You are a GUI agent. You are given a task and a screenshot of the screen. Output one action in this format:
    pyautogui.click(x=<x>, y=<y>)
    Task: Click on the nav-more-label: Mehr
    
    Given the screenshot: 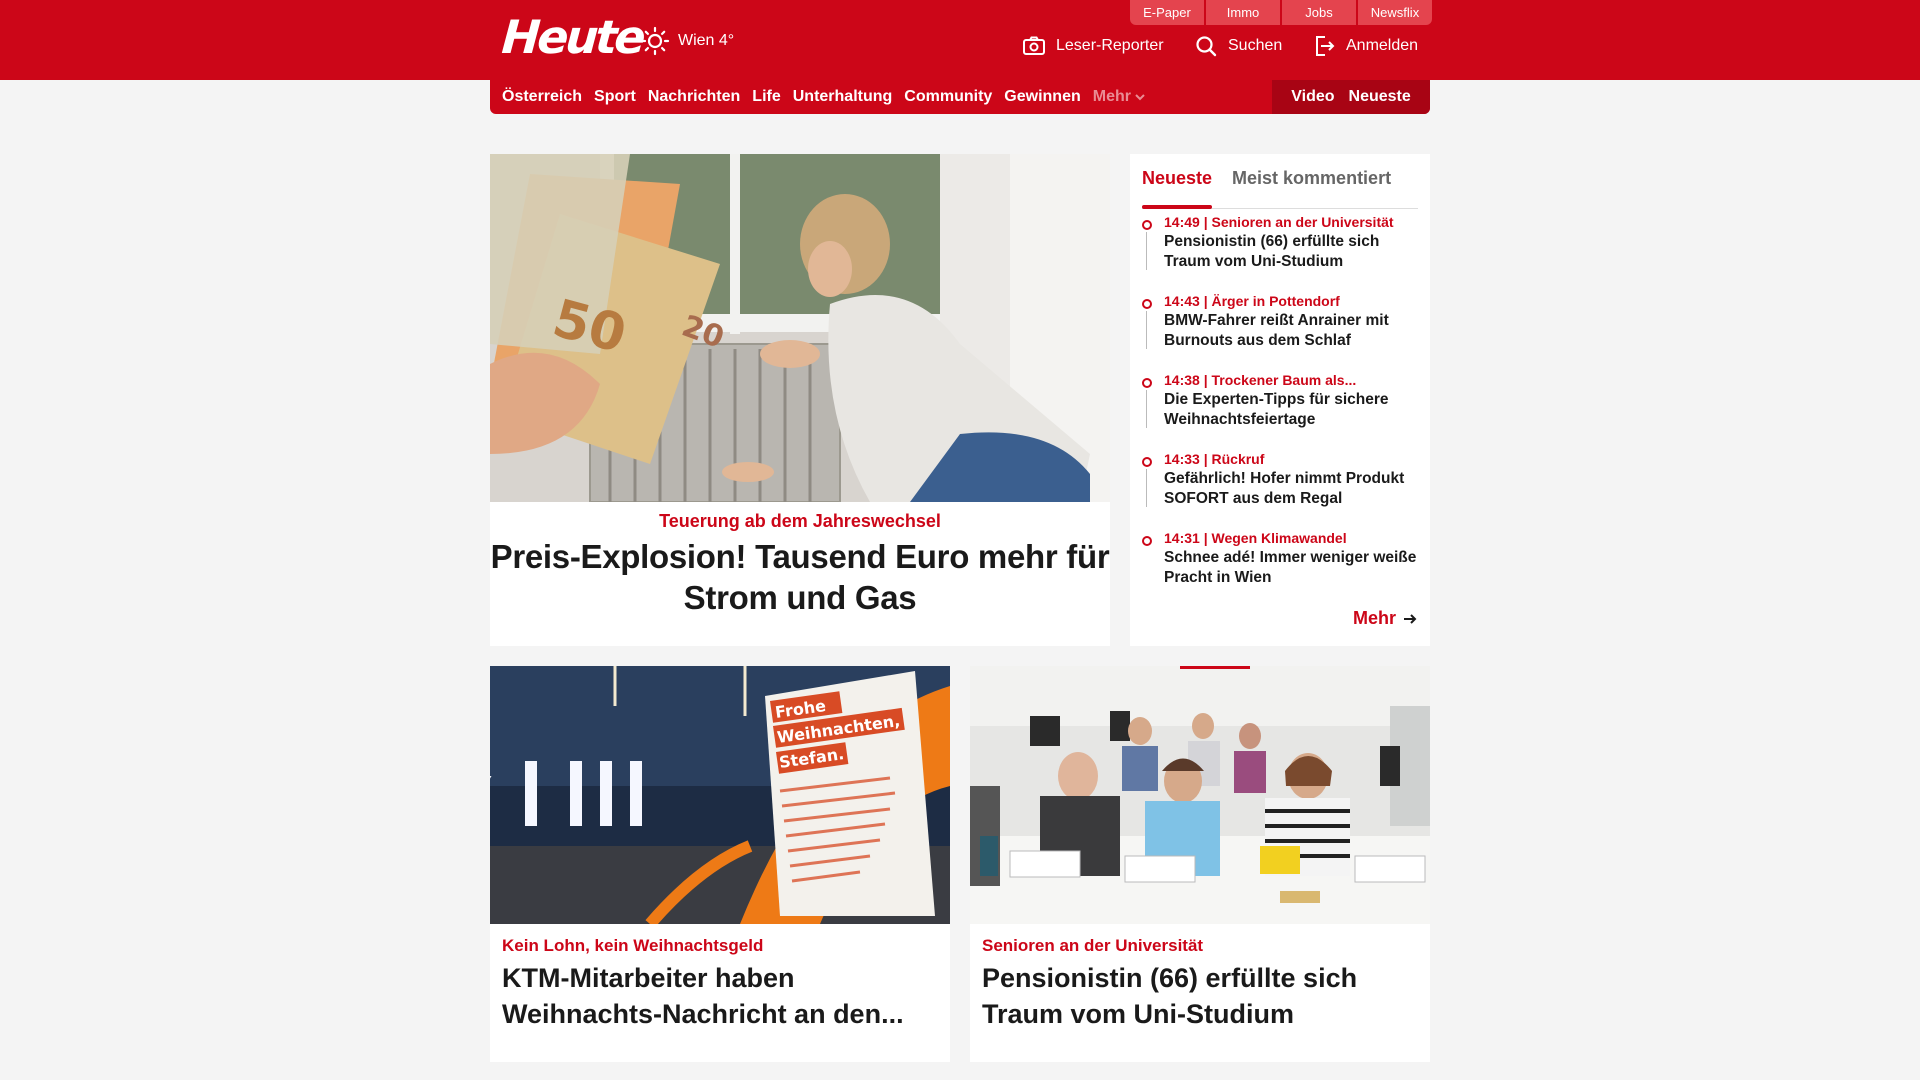 What is the action you would take?
    pyautogui.click(x=1111, y=96)
    